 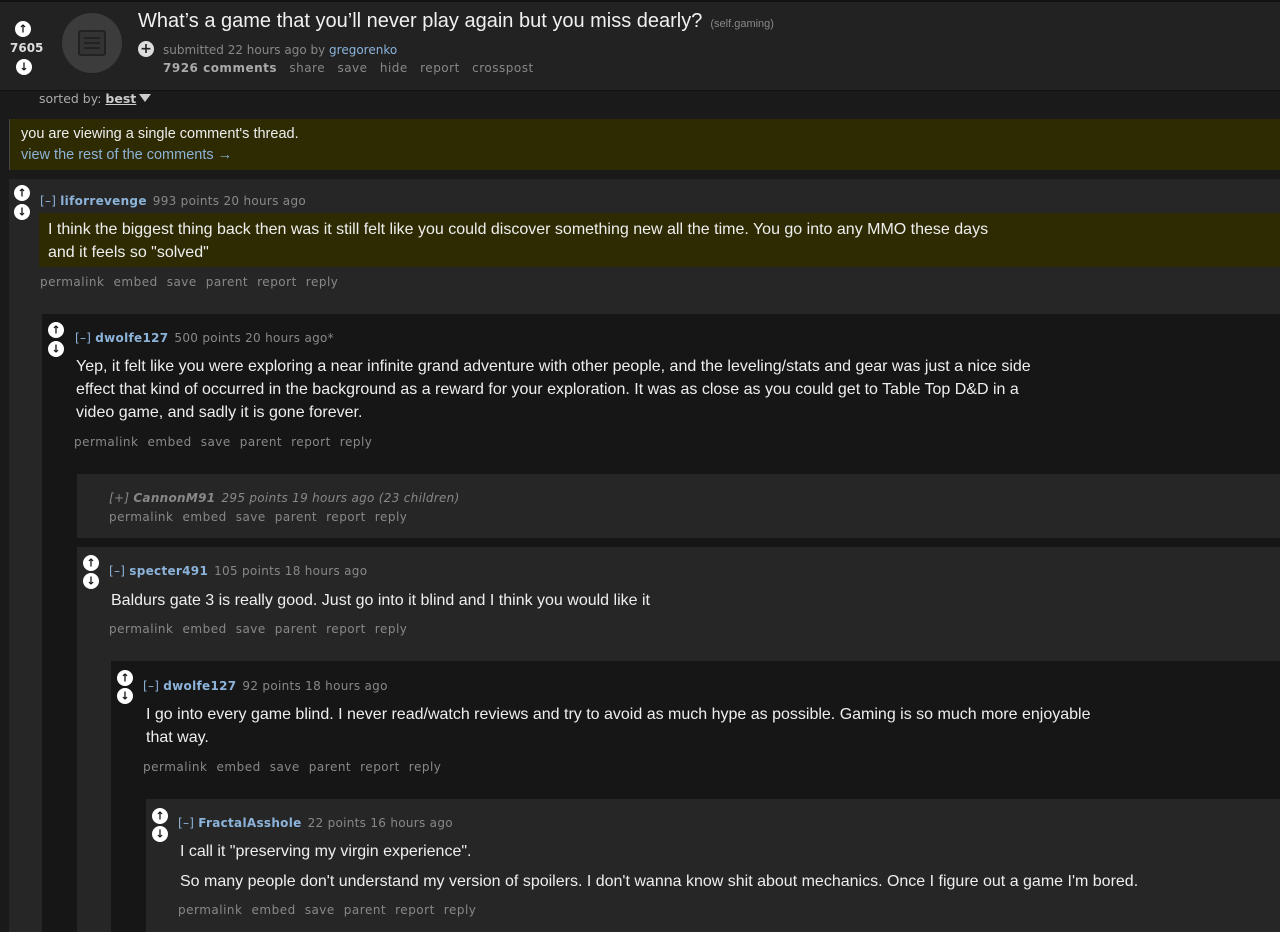 I want to click on comment-tagline: [–] dwolfe127 500 points 20 hours ago*, so click(x=204, y=338).